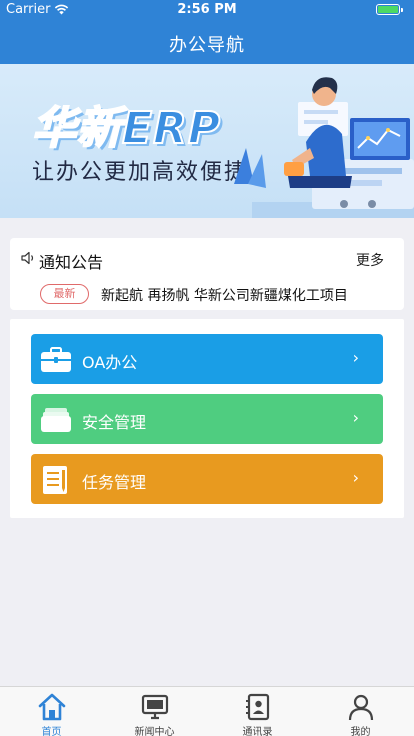 The image size is (414, 736). I want to click on profile-icon, so click(361, 707).